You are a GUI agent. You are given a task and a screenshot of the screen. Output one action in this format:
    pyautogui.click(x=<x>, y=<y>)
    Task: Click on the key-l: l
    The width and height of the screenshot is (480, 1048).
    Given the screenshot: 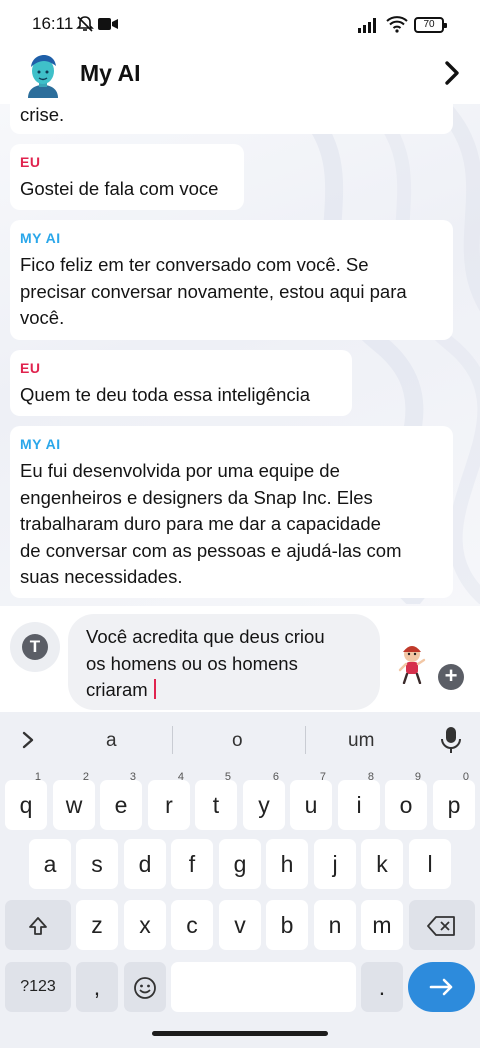 What is the action you would take?
    pyautogui.click(x=430, y=864)
    